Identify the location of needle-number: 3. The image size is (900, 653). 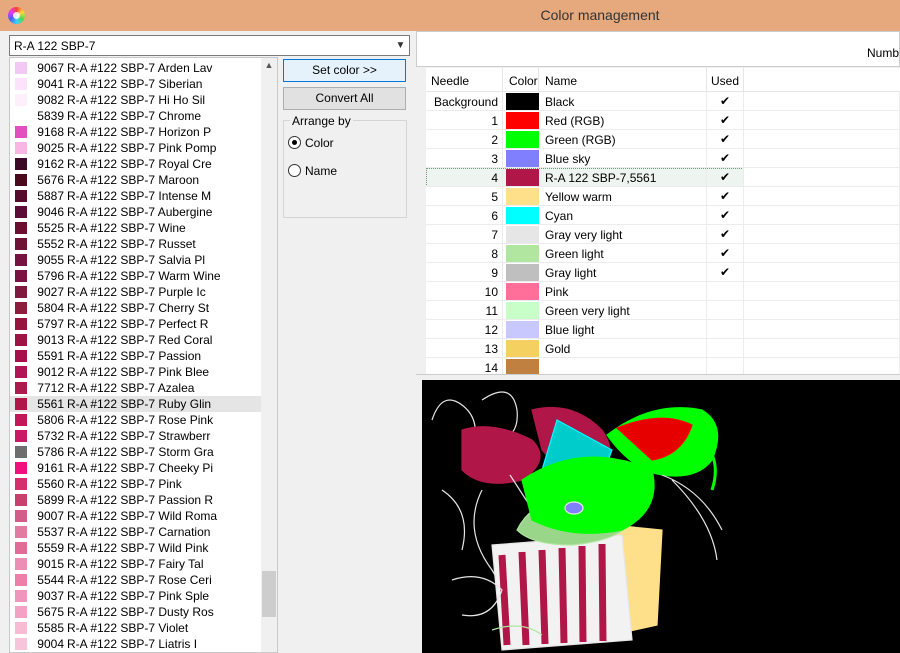
(464, 158).